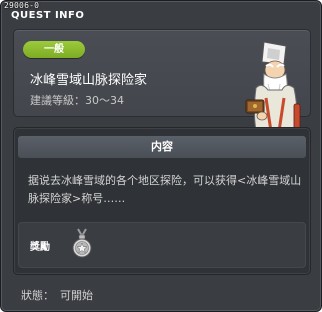  Describe the element at coordinates (40, 247) in the screenshot. I see `reward-label: 獎勵` at that location.